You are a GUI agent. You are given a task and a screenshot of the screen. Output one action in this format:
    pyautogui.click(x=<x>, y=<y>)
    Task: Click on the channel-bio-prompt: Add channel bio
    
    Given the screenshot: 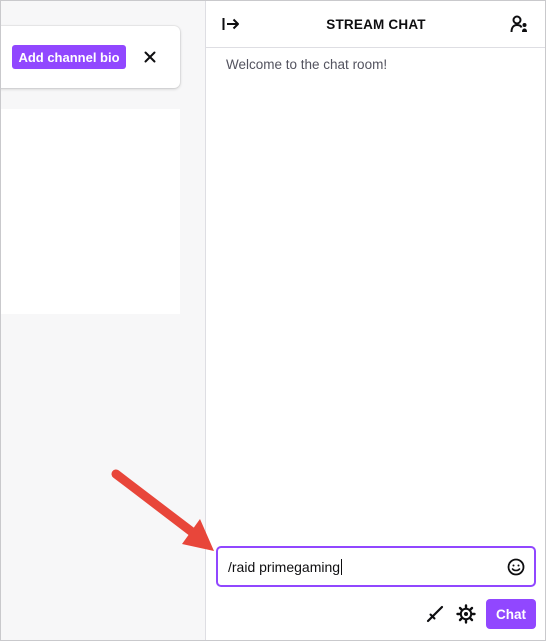 What is the action you would take?
    pyautogui.click(x=90, y=57)
    